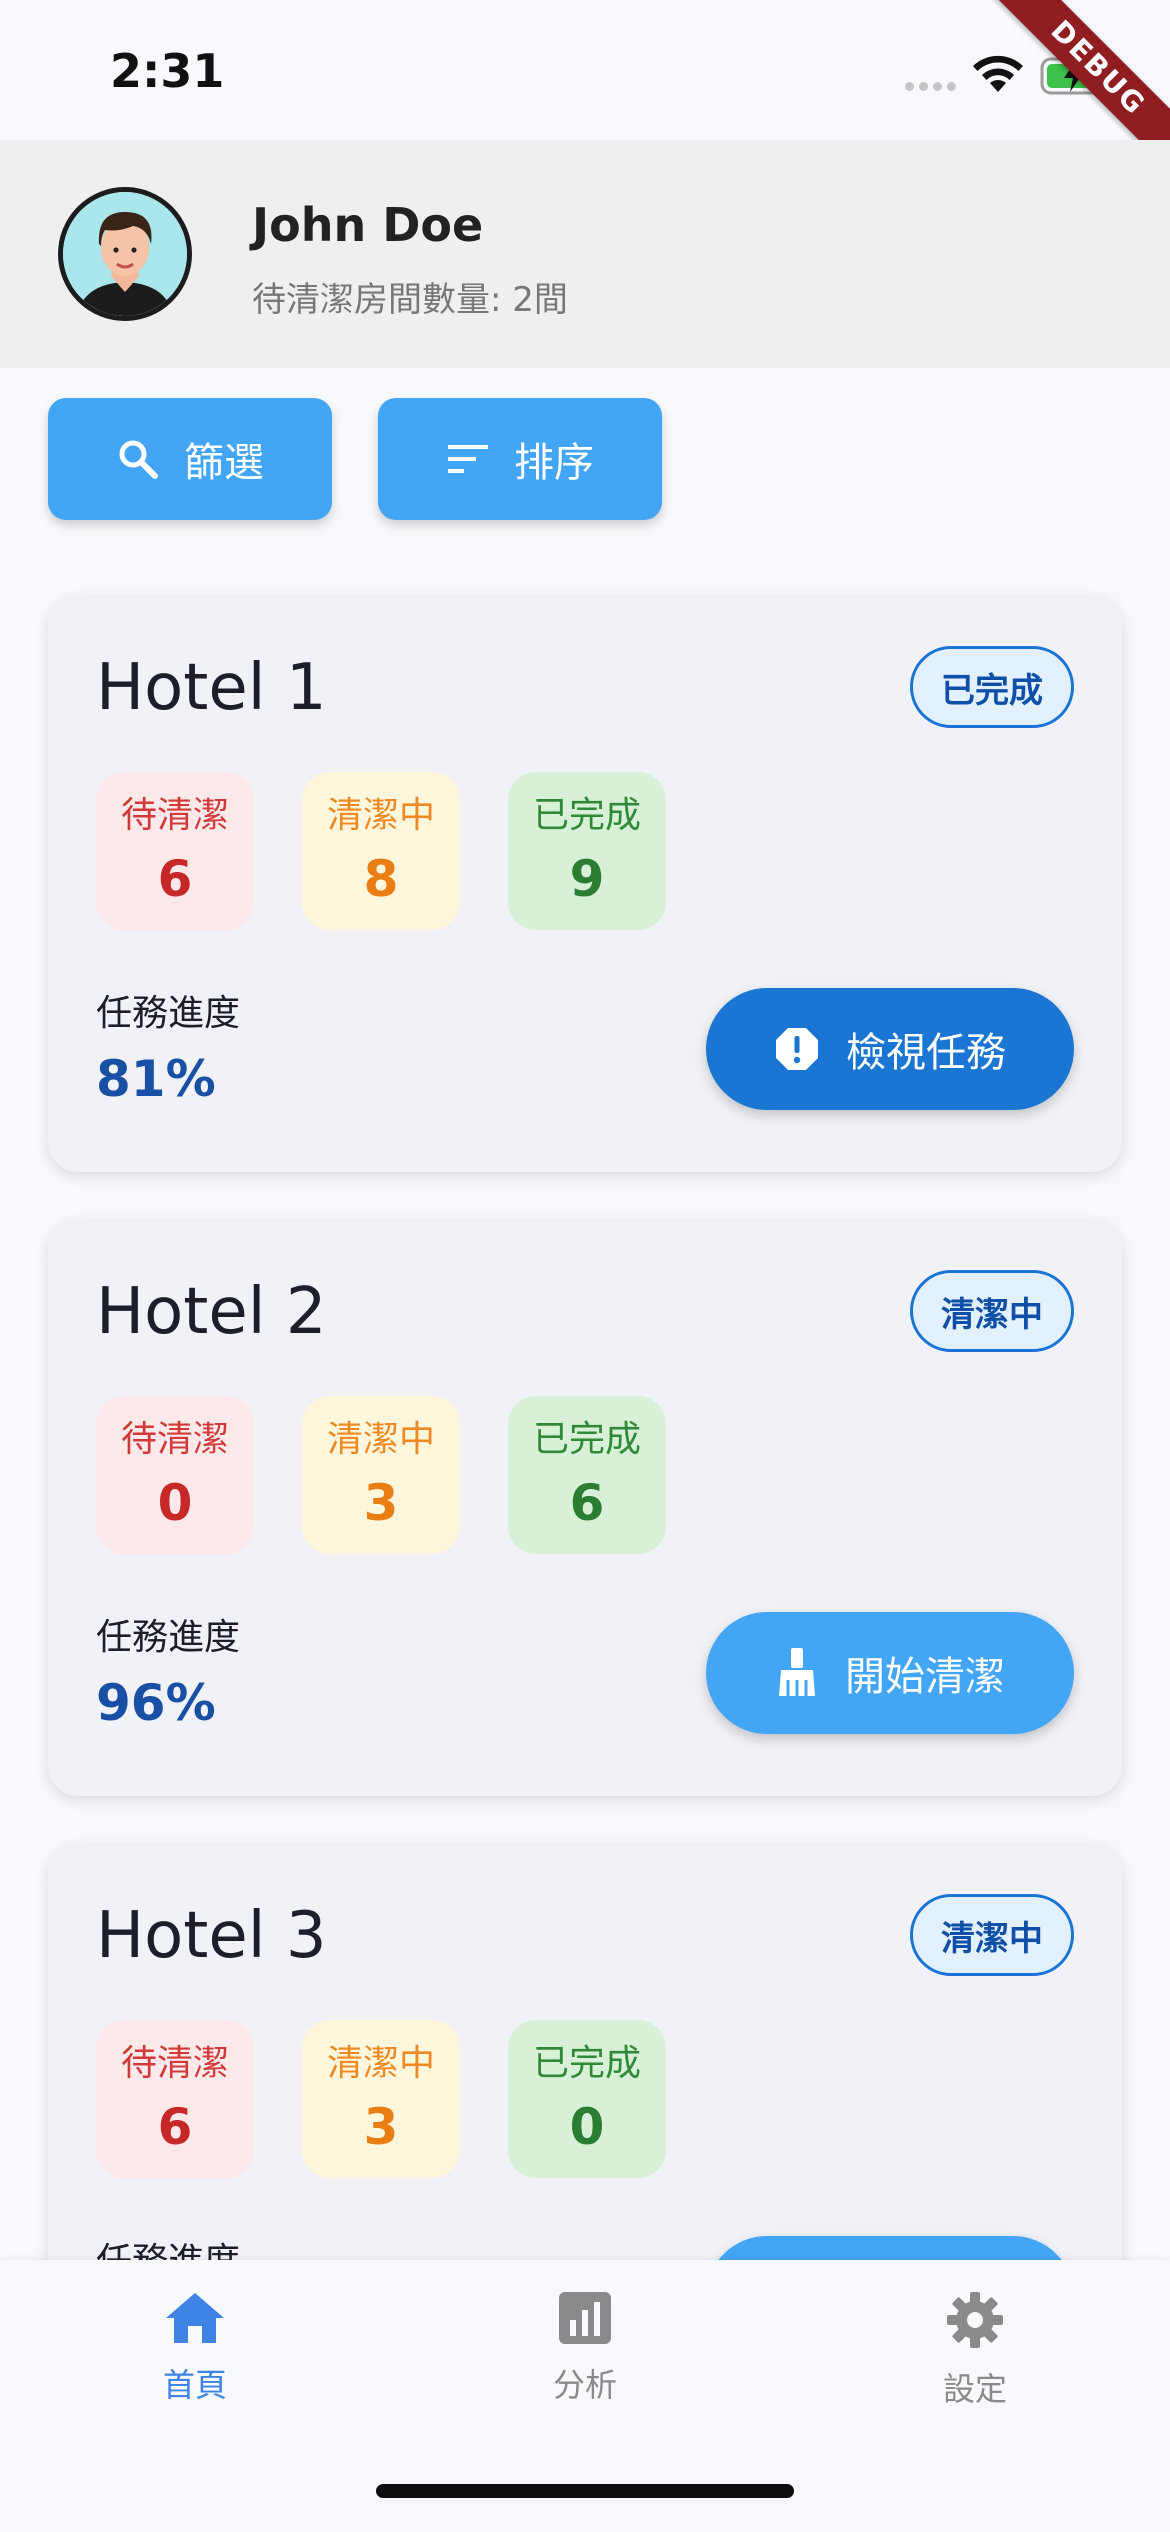 The image size is (1170, 2532). I want to click on avatar, so click(125, 254).